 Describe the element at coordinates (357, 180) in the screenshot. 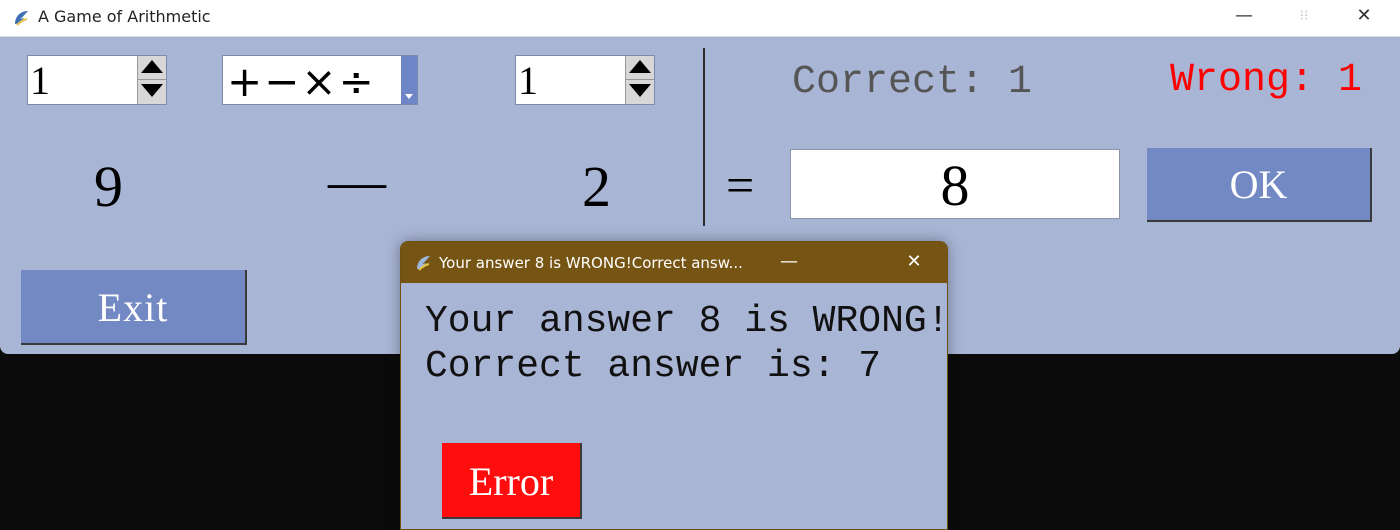

I see `operator-symbol: —` at that location.